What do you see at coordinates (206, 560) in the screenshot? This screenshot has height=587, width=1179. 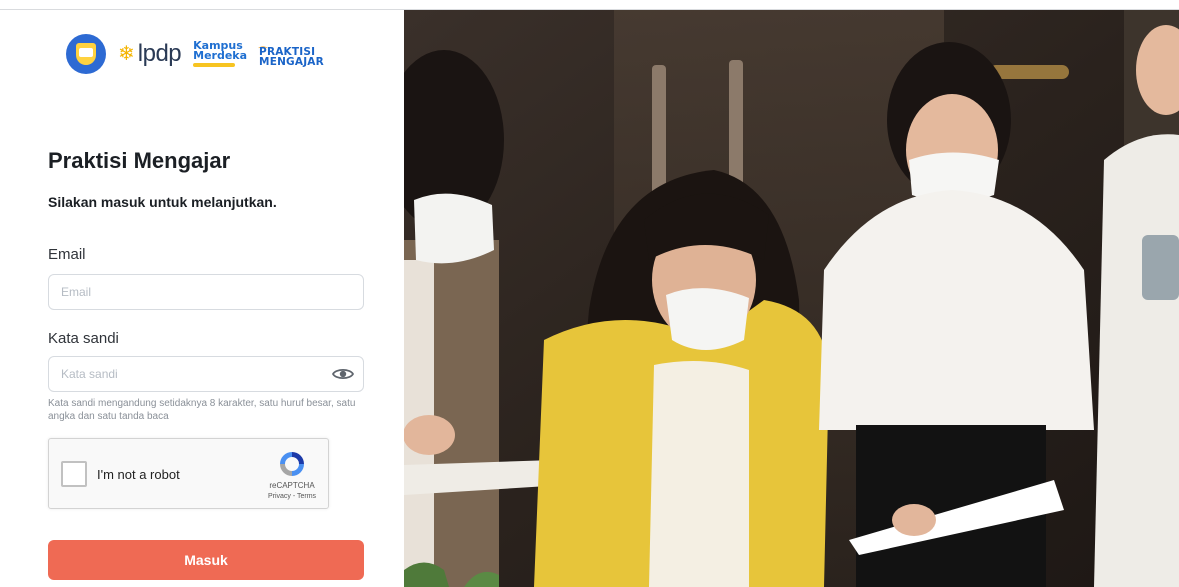 I see `login-button: Masuk` at bounding box center [206, 560].